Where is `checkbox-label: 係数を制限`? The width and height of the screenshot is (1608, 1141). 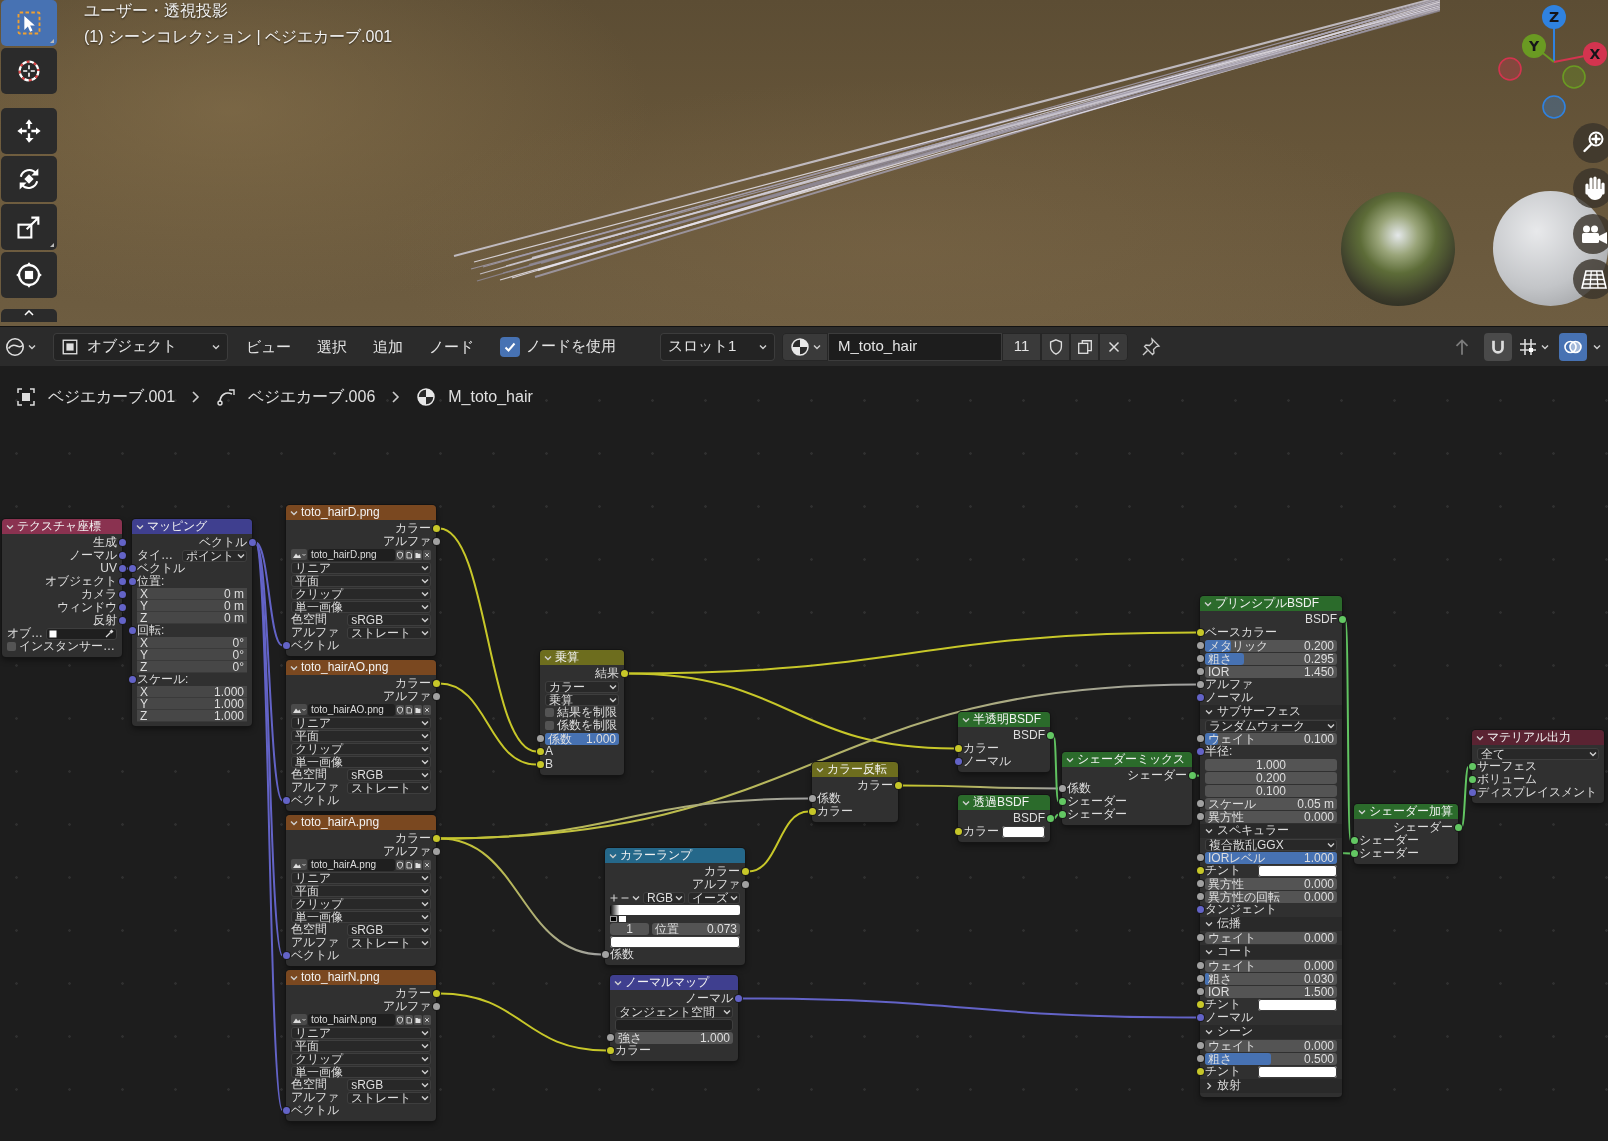
checkbox-label: 係数を制限 is located at coordinates (587, 725).